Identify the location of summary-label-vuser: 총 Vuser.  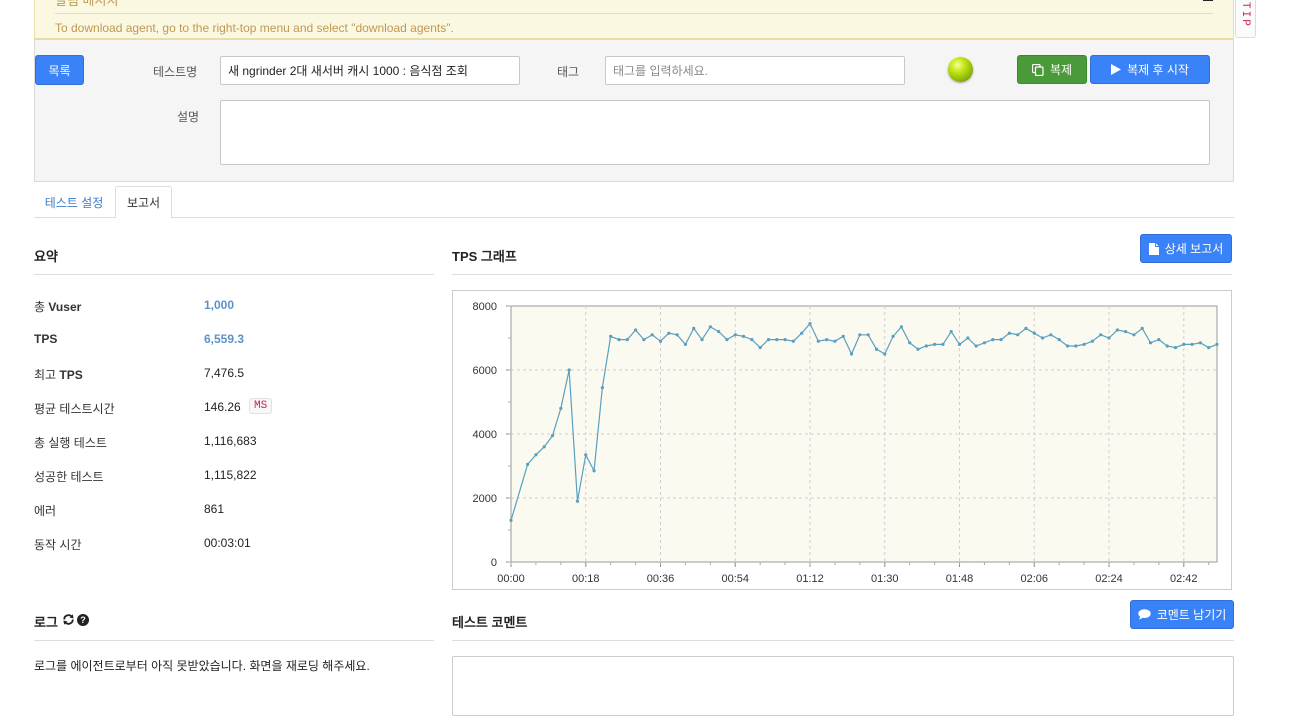
(58, 307).